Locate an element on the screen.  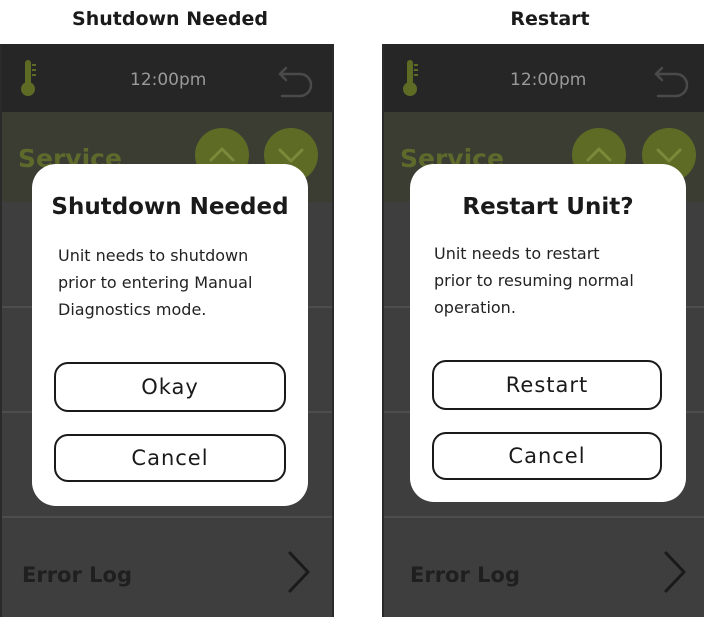
restart-button: Restart is located at coordinates (547, 385).